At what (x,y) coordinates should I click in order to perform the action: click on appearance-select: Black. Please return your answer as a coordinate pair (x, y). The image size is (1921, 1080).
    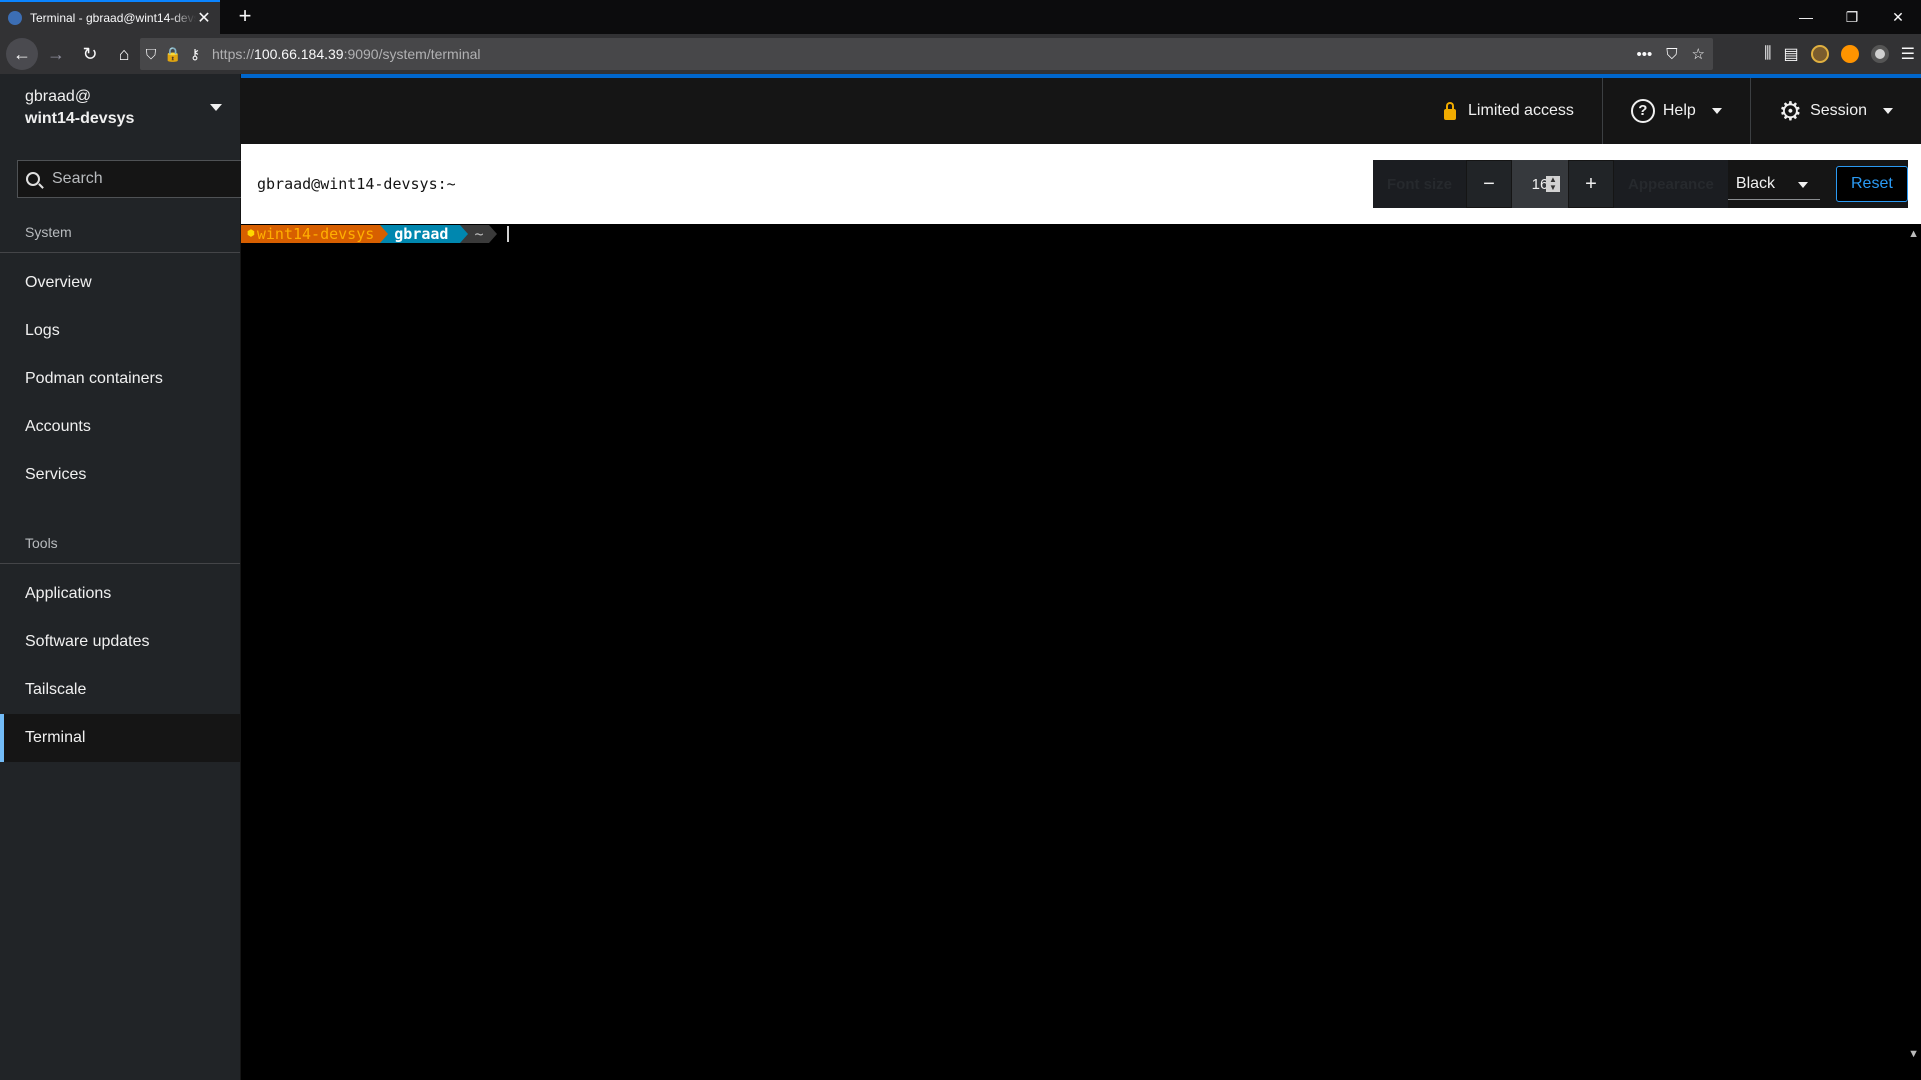
    Looking at the image, I should click on (1773, 184).